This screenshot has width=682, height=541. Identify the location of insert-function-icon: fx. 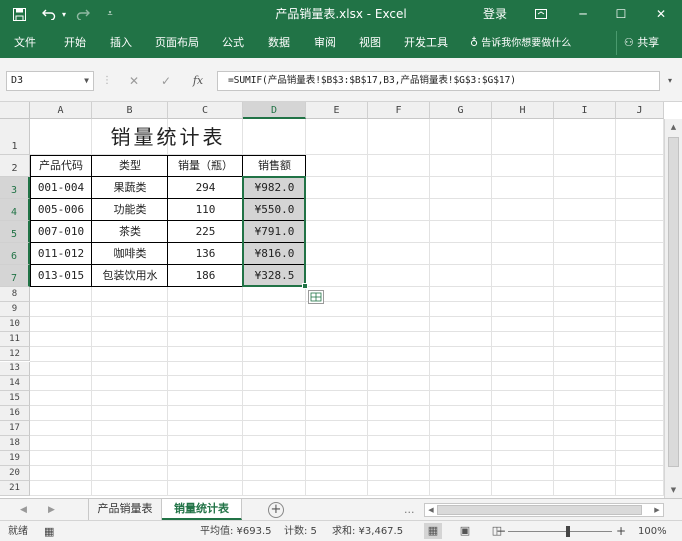
(198, 81).